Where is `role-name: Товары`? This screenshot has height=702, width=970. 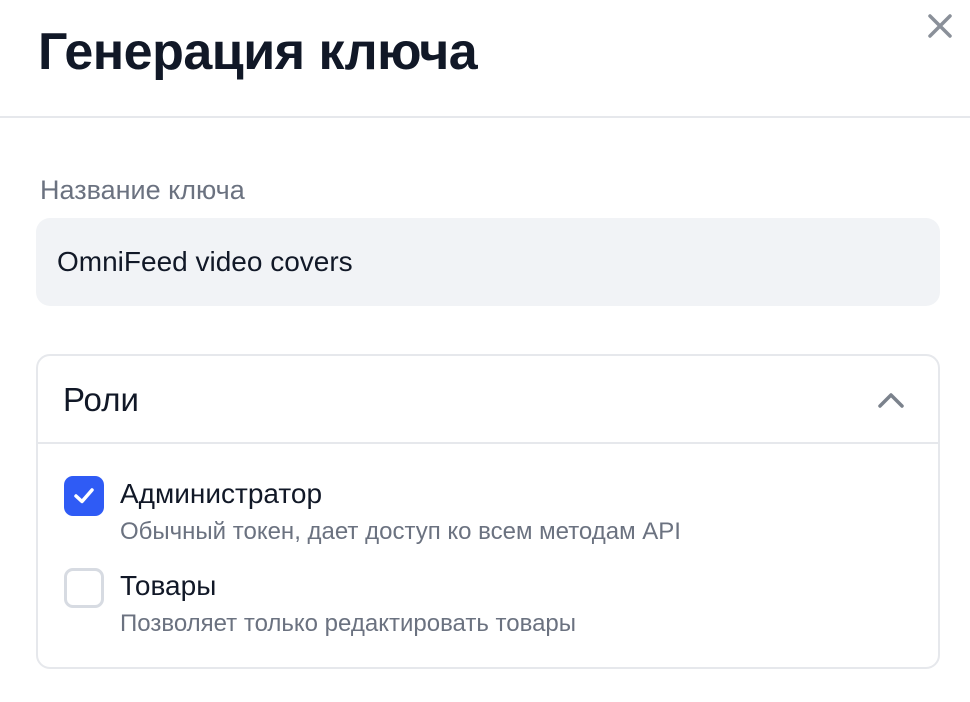
role-name: Товары is located at coordinates (168, 585).